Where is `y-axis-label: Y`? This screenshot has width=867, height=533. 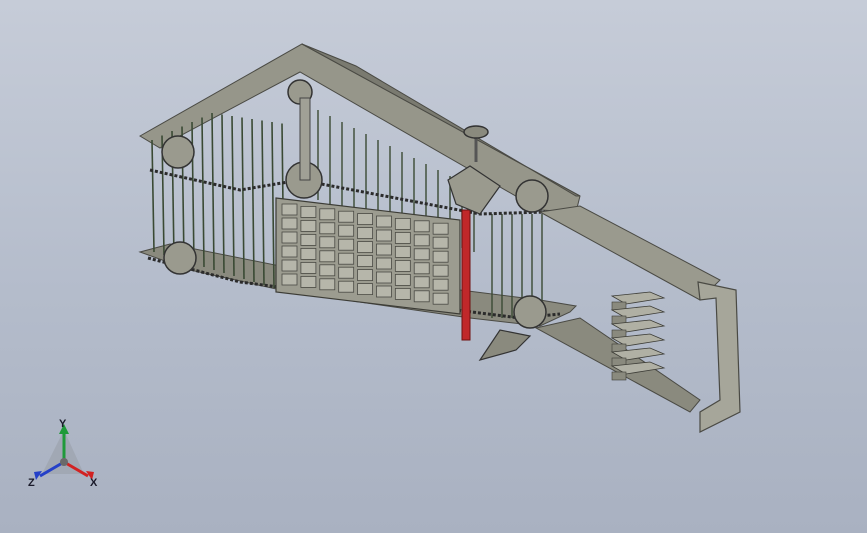 y-axis-label: Y is located at coordinates (63, 424).